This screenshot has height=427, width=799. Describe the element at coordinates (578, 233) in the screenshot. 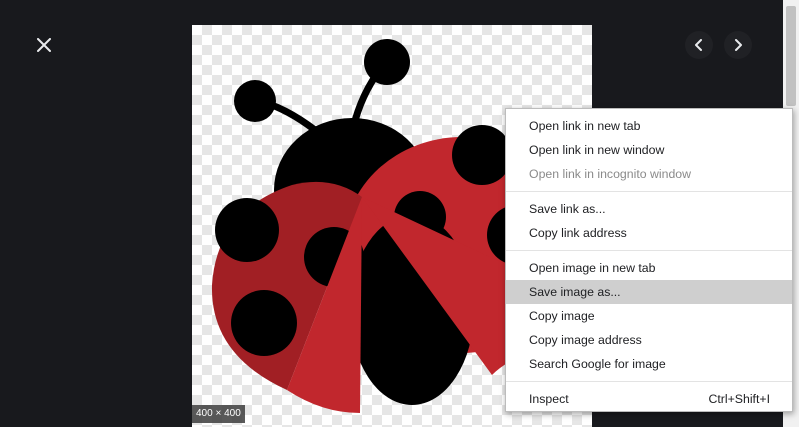

I see `menu-item-label: Copy link address` at that location.